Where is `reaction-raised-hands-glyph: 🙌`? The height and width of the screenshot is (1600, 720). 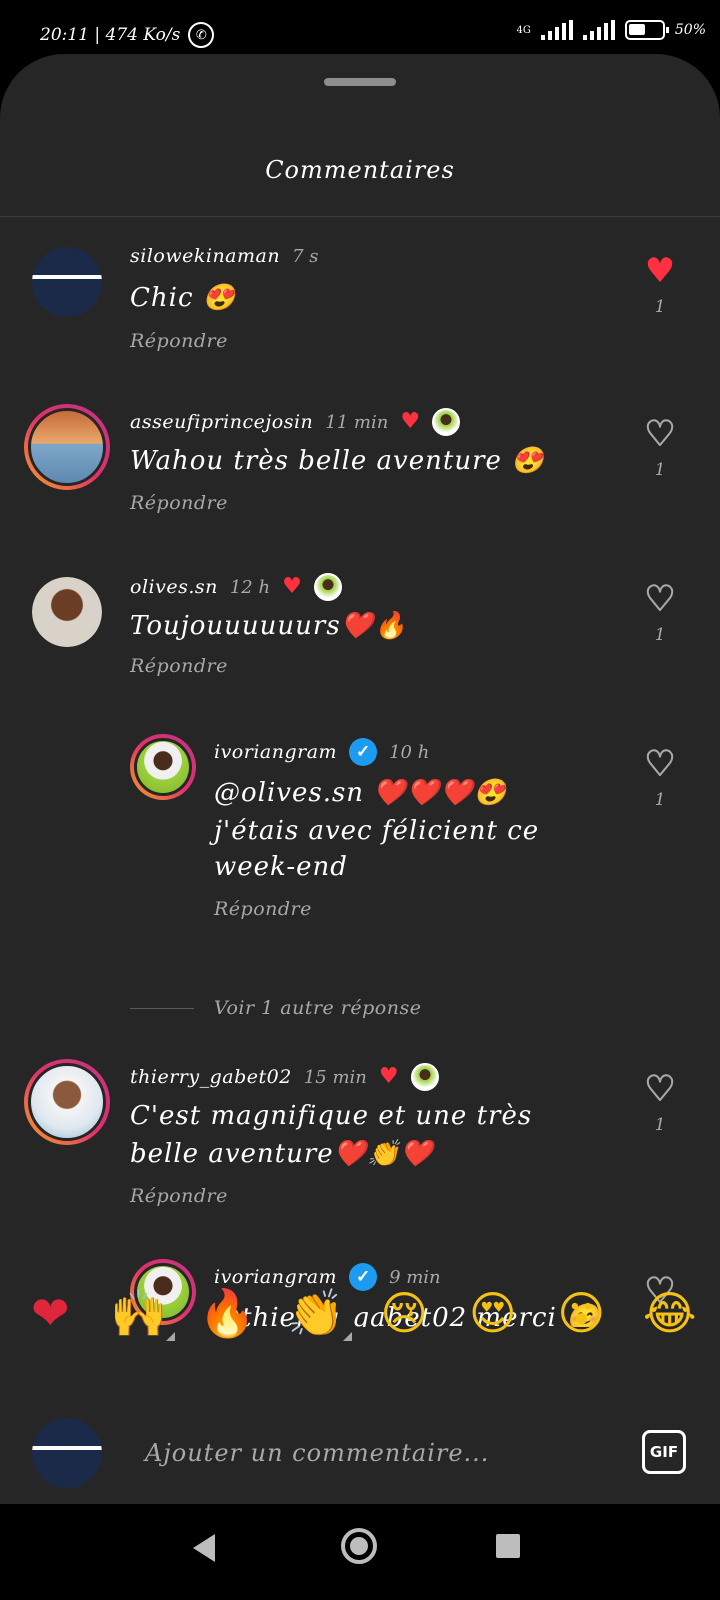
reaction-raised-hands-glyph: 🙌 is located at coordinates (139, 1312).